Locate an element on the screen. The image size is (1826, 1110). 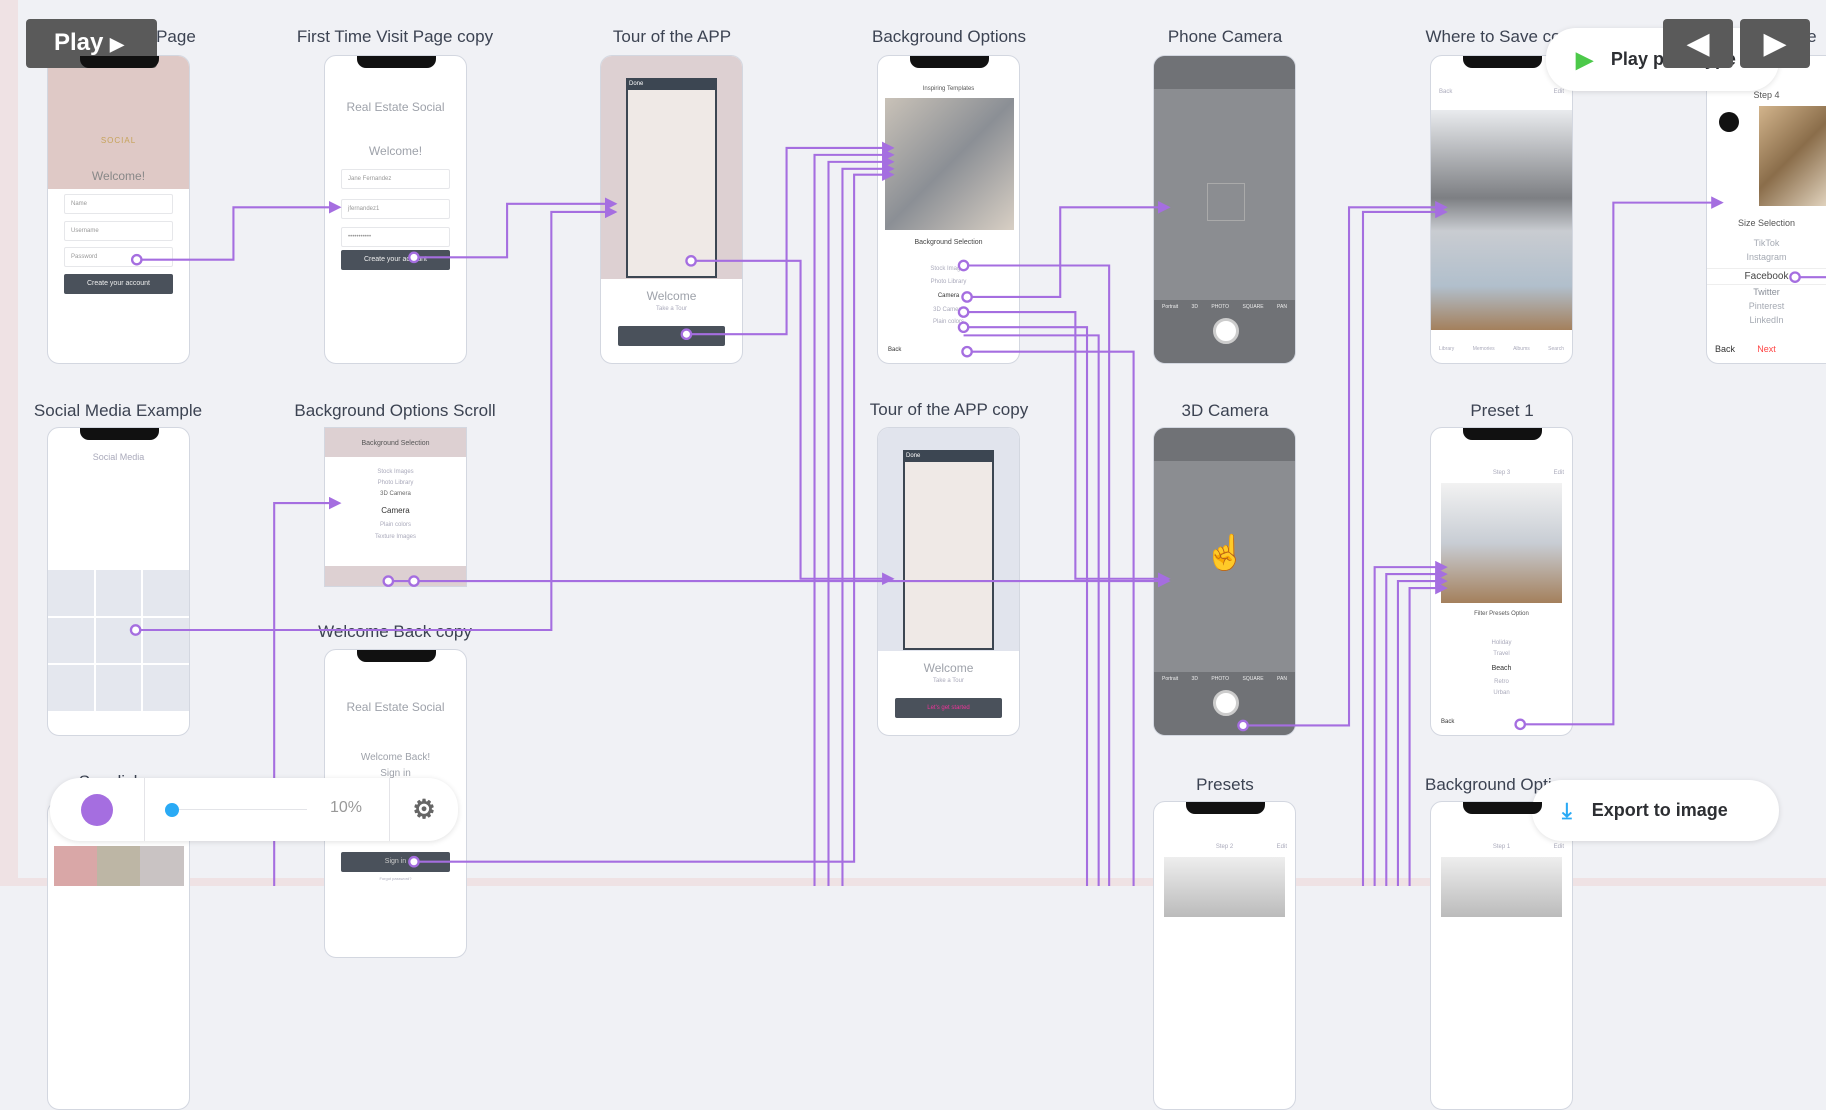
screen-social-media: Social Media is located at coordinates (118, 581).